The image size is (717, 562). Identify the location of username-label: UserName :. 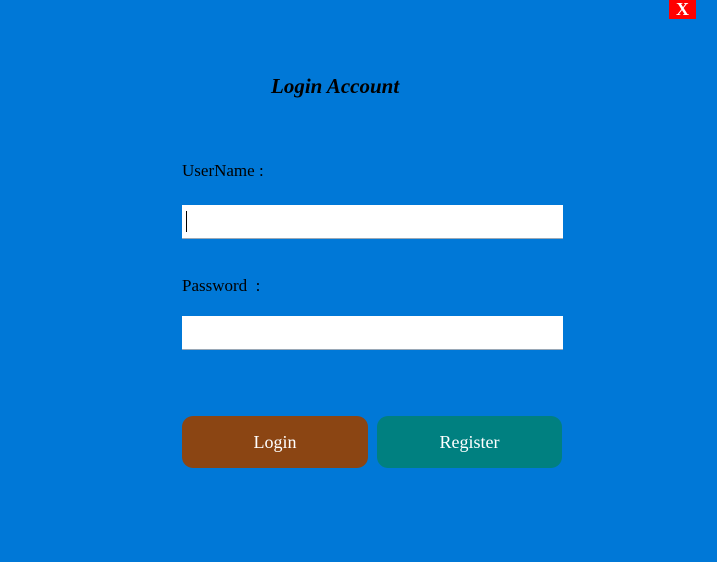
(223, 170).